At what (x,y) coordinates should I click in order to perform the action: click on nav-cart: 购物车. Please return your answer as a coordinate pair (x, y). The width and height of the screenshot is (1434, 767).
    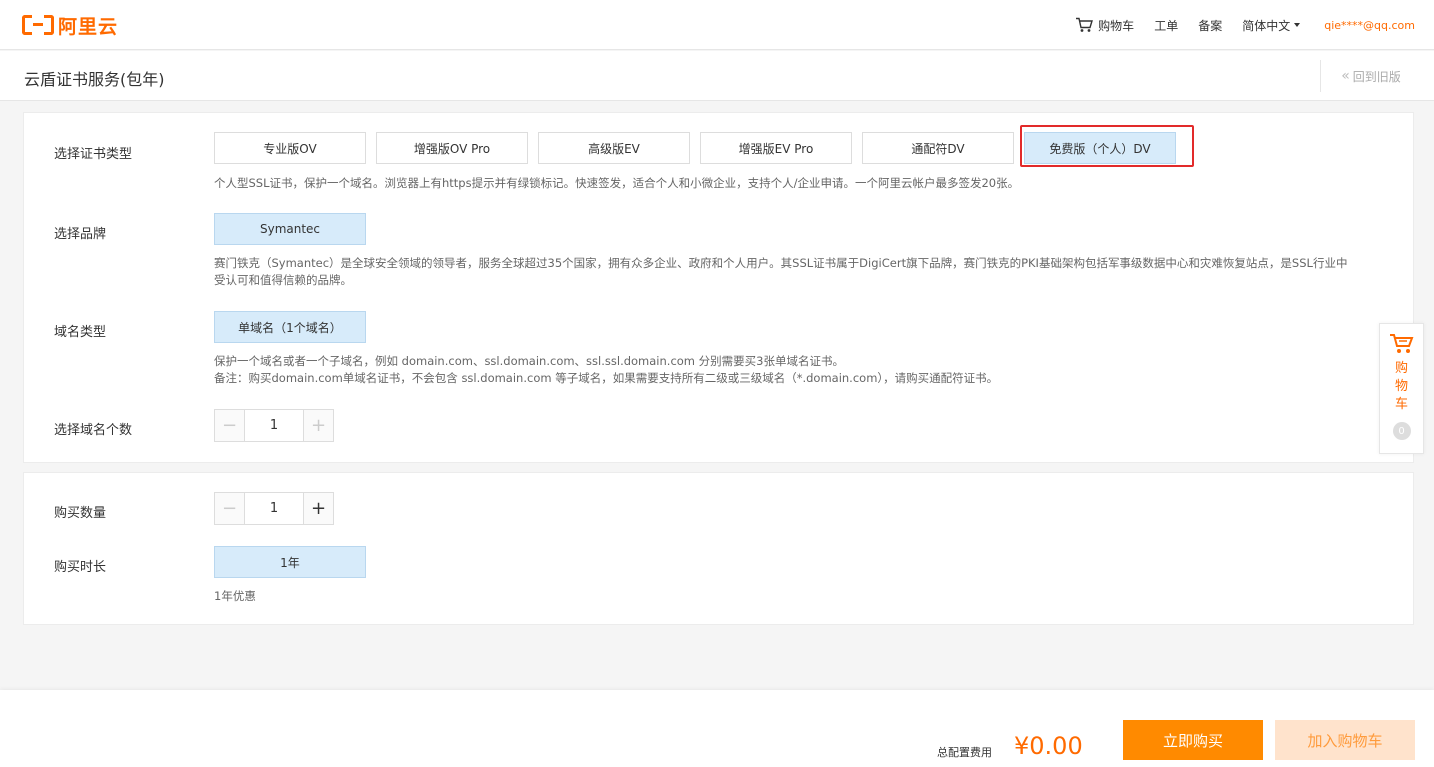
    Looking at the image, I should click on (1104, 25).